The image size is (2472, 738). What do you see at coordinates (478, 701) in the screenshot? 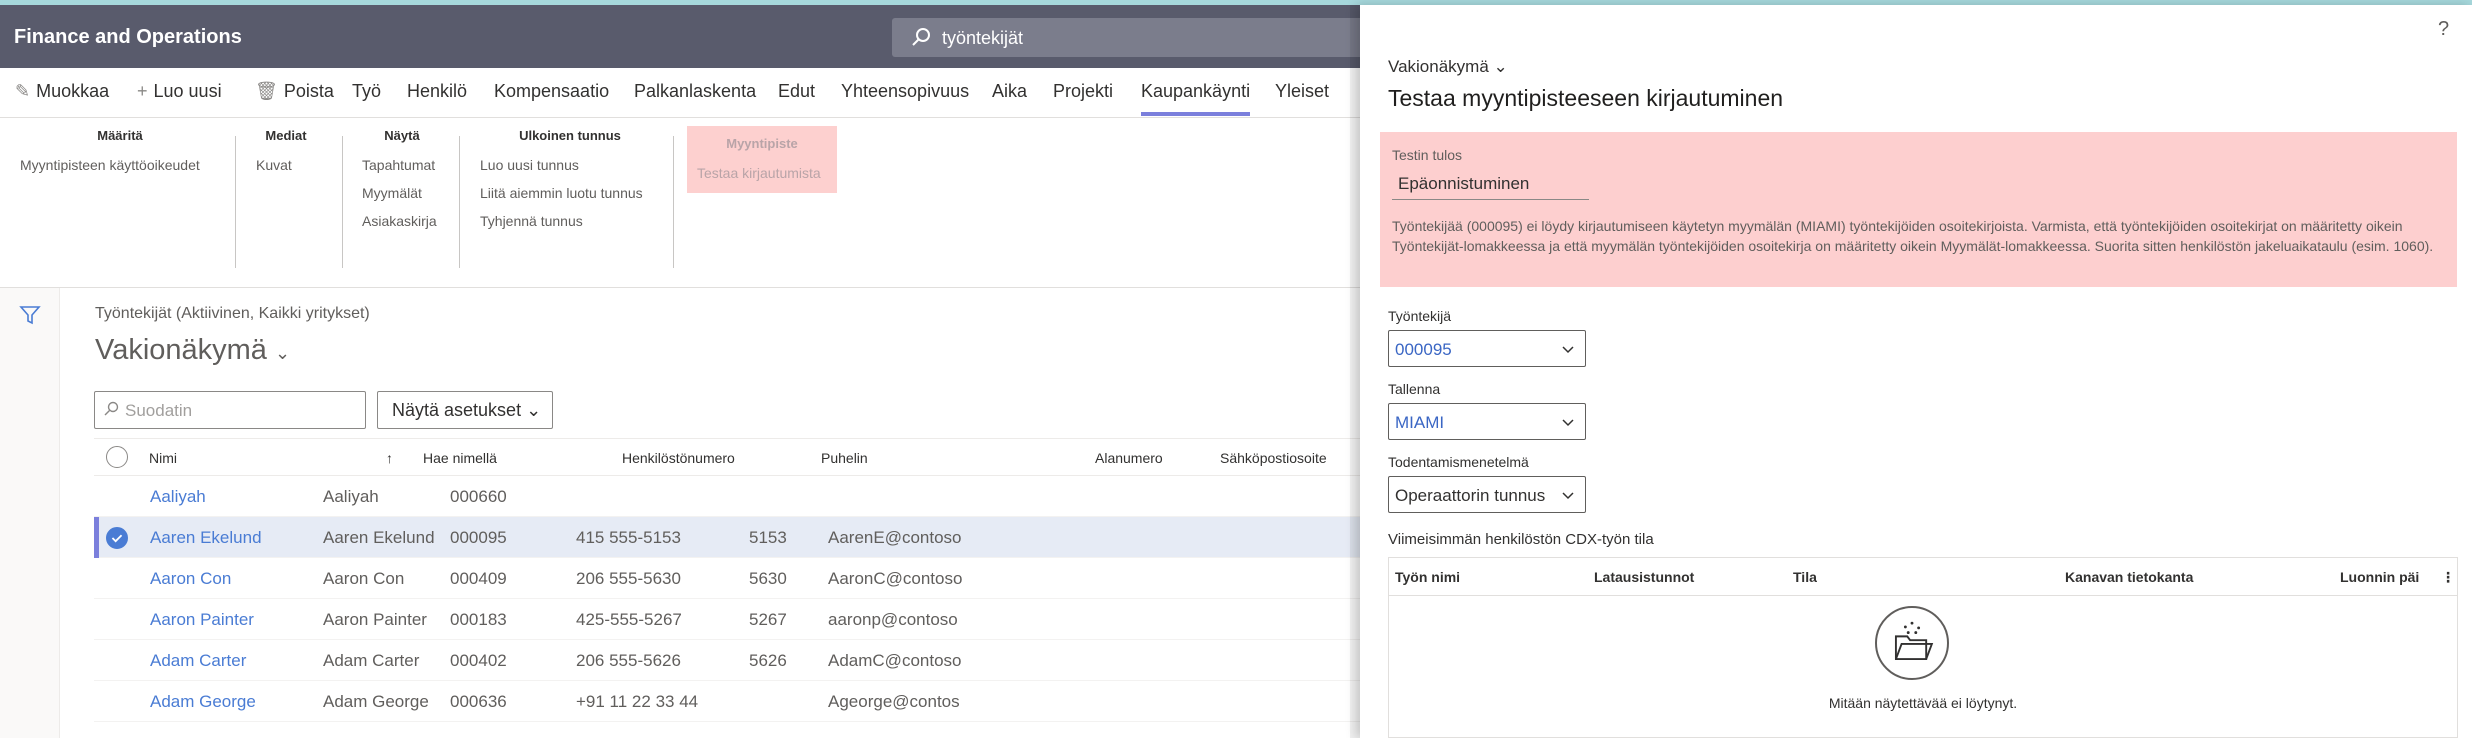
I see `cell-personnel-number: 000636` at bounding box center [478, 701].